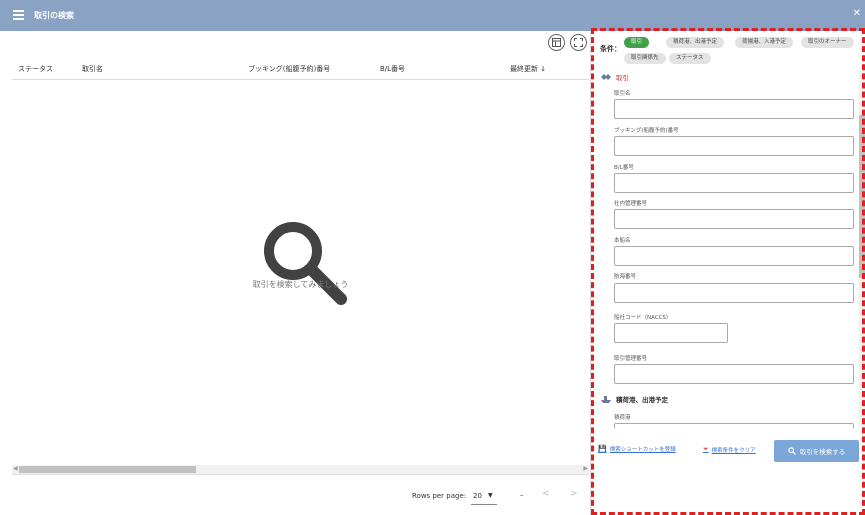  What do you see at coordinates (827, 42) in the screenshot?
I see `chip-trade-owner: 取引のオーナー` at bounding box center [827, 42].